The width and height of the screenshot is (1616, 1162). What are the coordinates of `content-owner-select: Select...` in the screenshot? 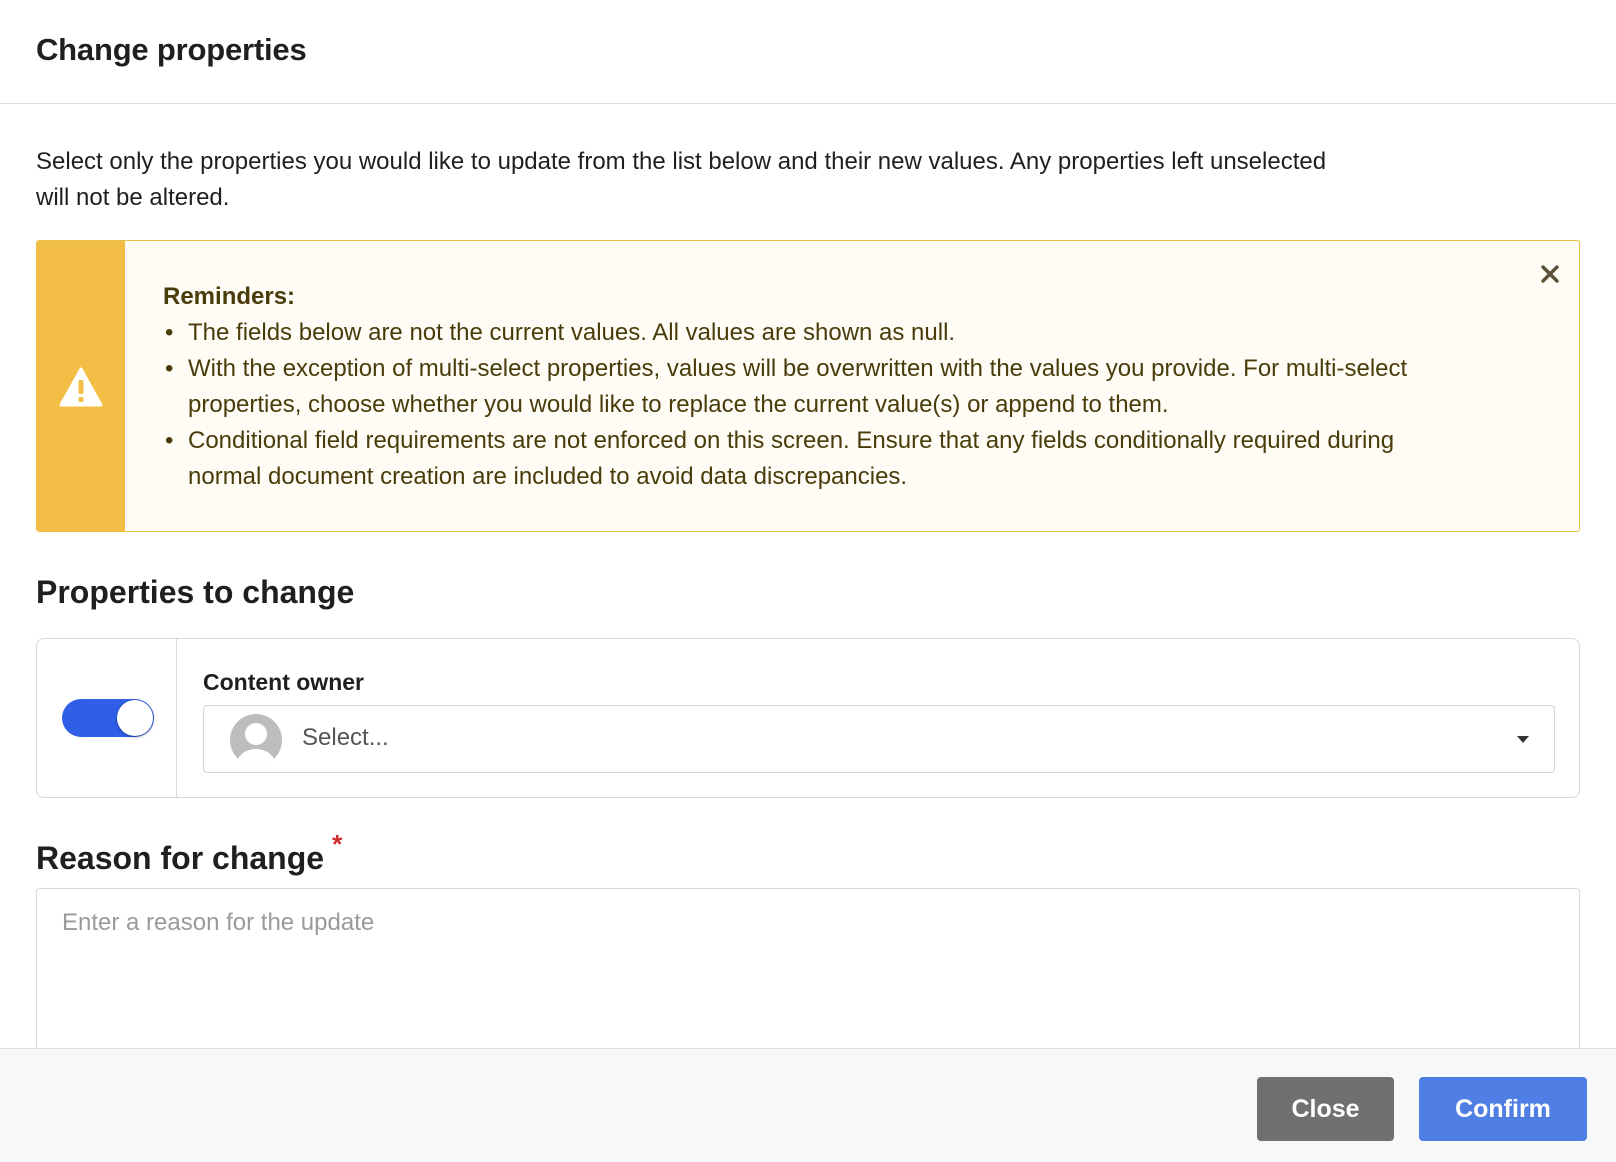 It's located at (879, 739).